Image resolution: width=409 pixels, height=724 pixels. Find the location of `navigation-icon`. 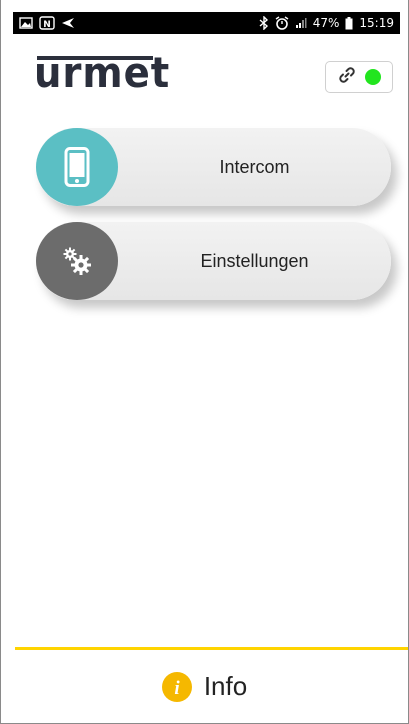

navigation-icon is located at coordinates (68, 23).